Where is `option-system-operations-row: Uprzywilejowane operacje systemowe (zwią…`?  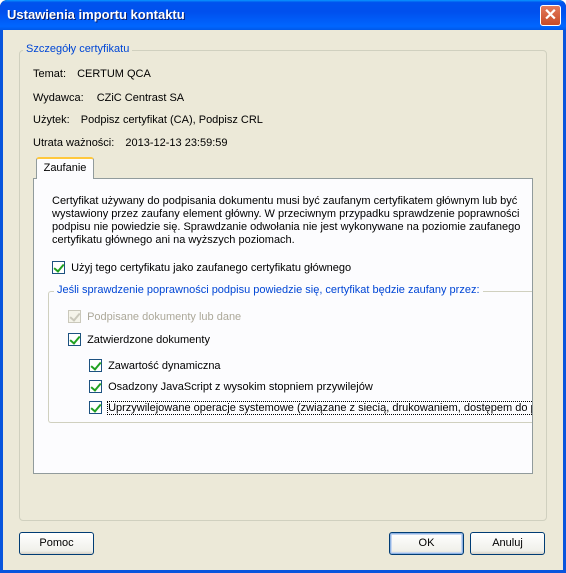 option-system-operations-row: Uprzywilejowane operacje systemowe (zwią… is located at coordinates (310, 408).